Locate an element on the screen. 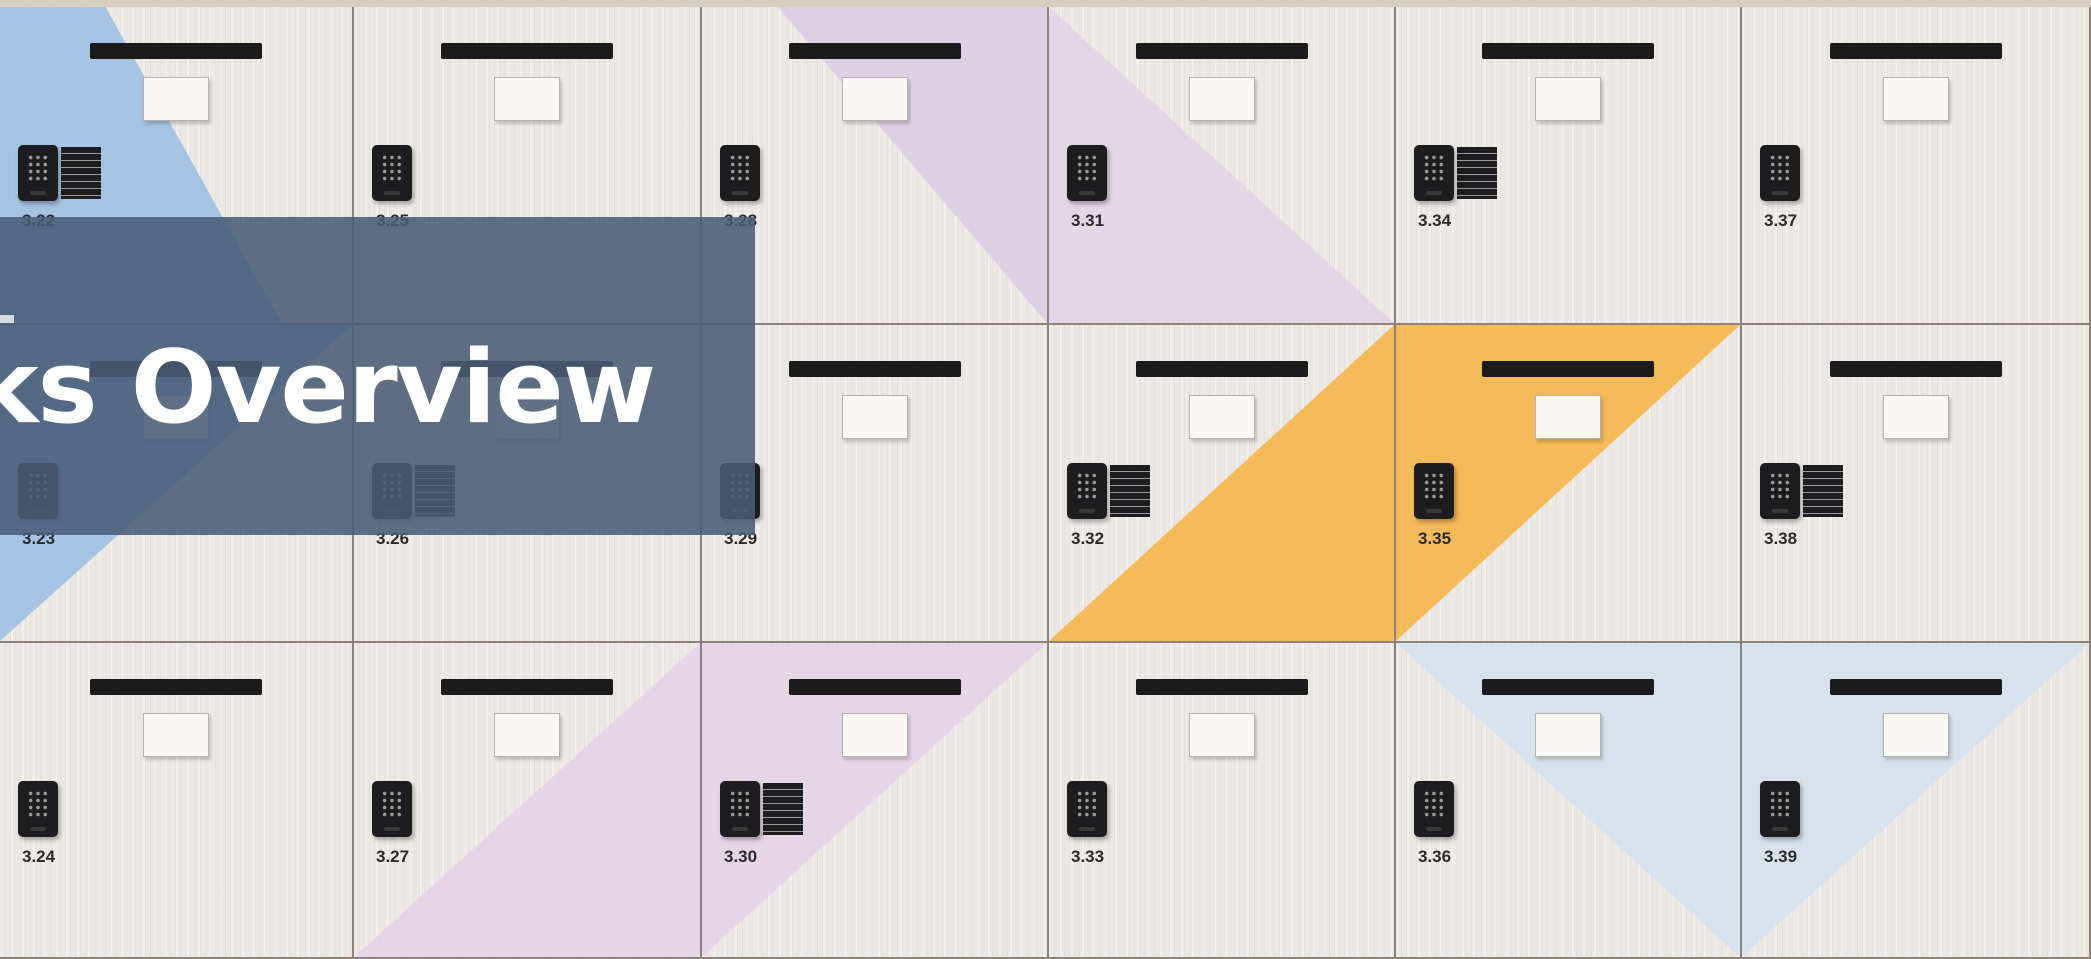 The height and width of the screenshot is (959, 2091). locker-number: 3.32 is located at coordinates (1088, 538).